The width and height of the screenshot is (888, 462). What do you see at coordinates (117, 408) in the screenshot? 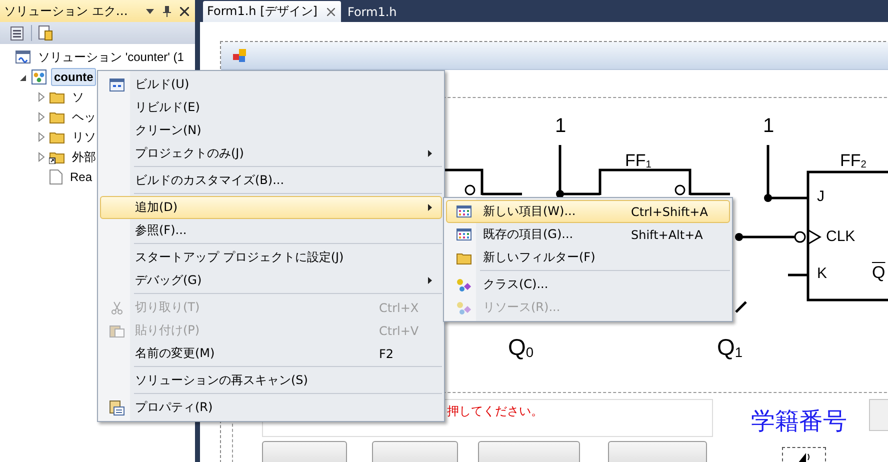
I see `document-list-icon` at bounding box center [117, 408].